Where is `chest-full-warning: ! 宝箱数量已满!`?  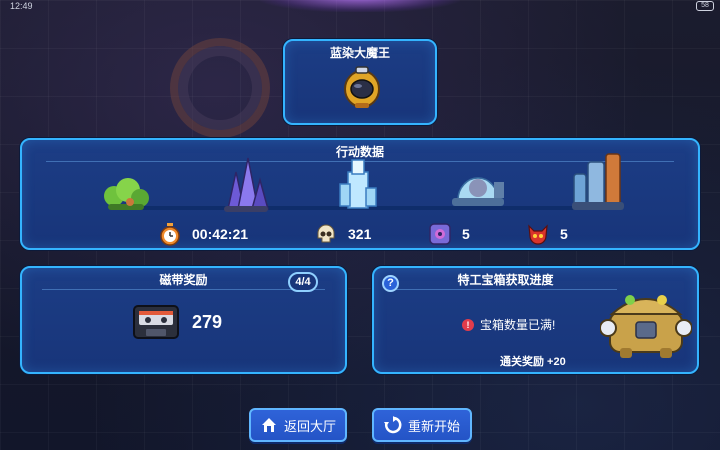
chest-full-warning: ! 宝箱数量已满! is located at coordinates (508, 324).